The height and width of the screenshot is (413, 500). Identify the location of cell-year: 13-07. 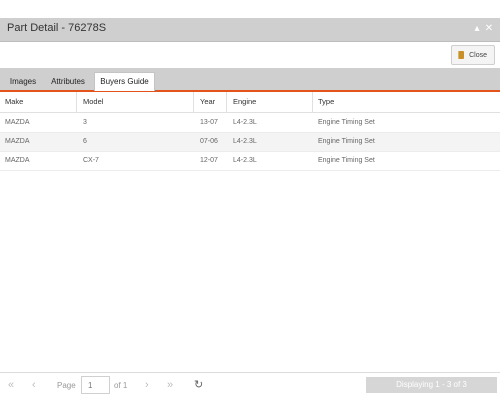
(209, 122).